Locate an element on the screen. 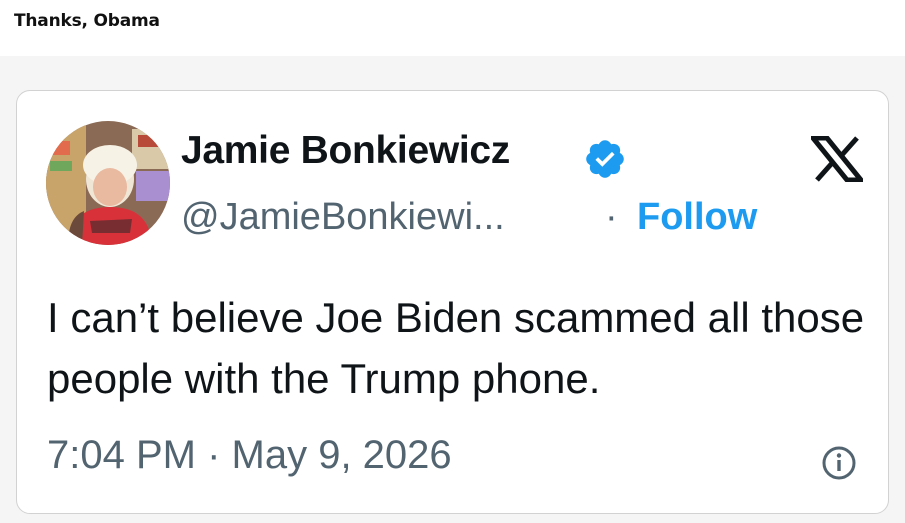  post-header: Thanks, Obama is located at coordinates (452, 28).